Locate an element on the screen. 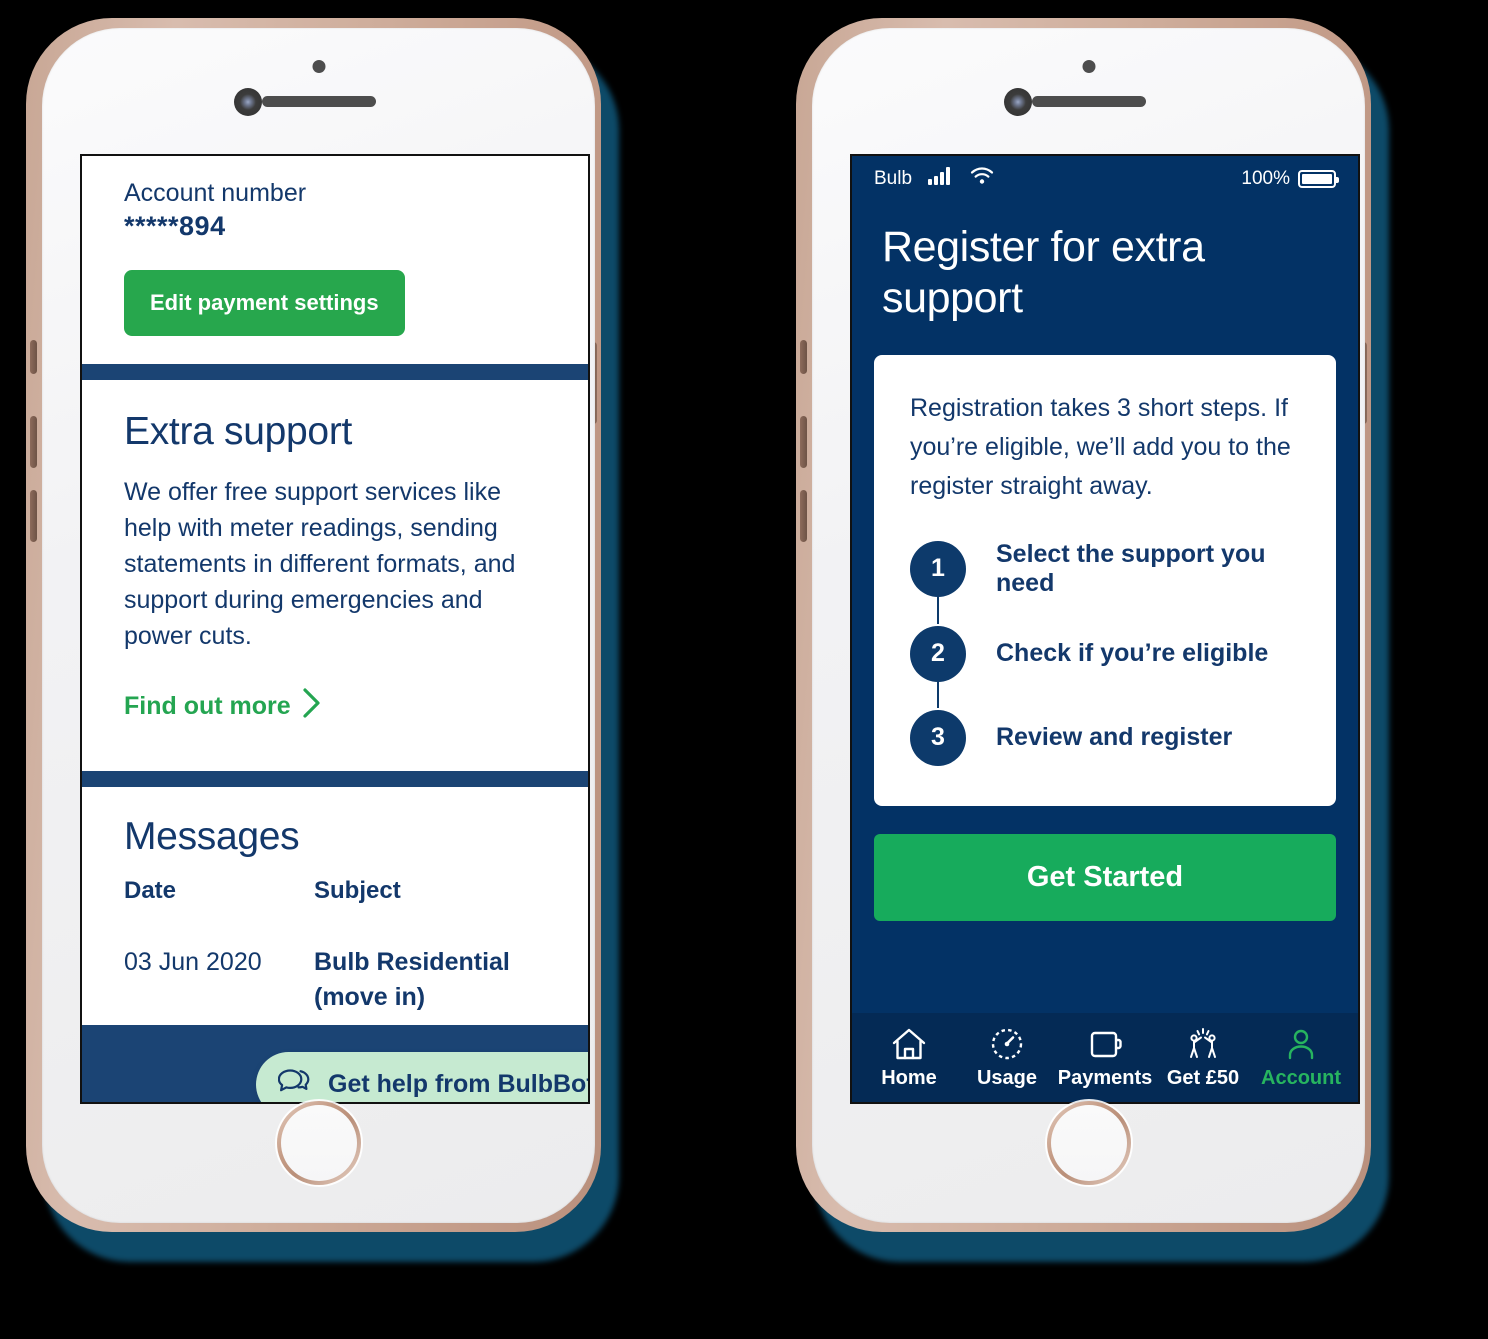 This screenshot has width=1488, height=1339. house-icon is located at coordinates (909, 1044).